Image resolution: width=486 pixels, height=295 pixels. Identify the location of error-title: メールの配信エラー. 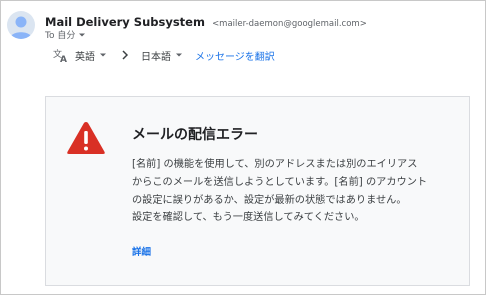
(195, 135).